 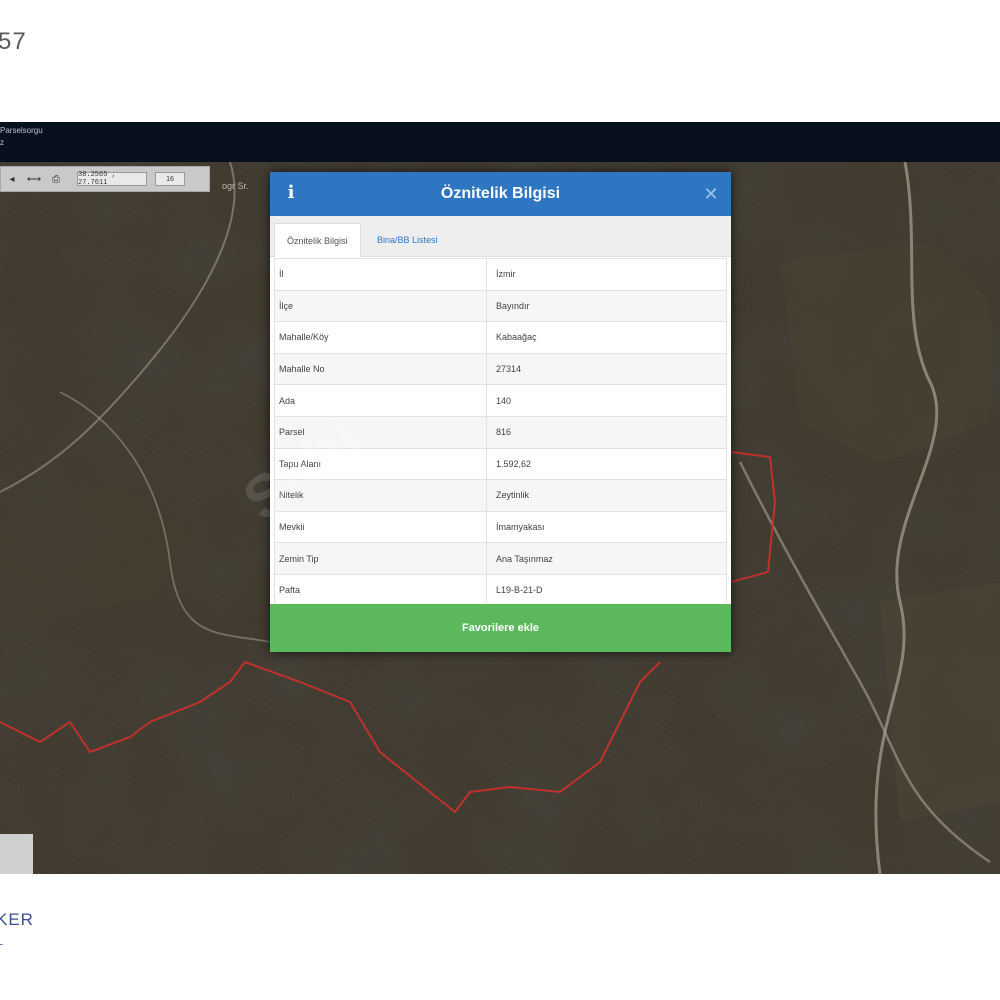 What do you see at coordinates (235, 186) in the screenshot?
I see `road-label: ogr Sr.` at bounding box center [235, 186].